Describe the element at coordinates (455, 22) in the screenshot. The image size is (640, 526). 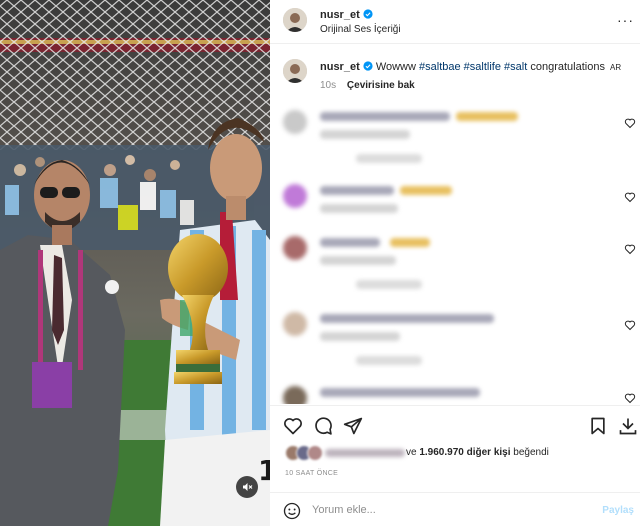
I see `post-header: nusr_et Orijinal Ses İçeriği ···` at that location.